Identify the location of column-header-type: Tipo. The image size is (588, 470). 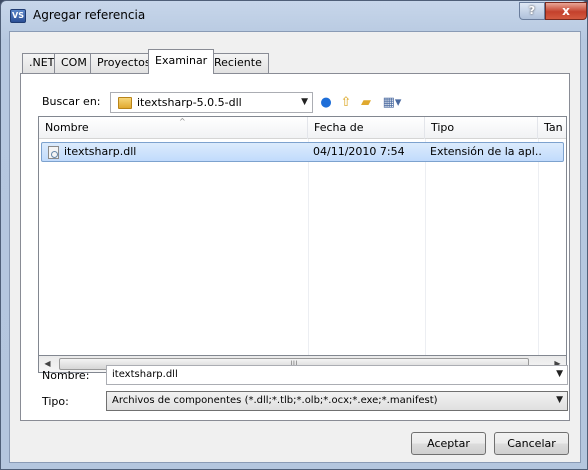
(481, 128).